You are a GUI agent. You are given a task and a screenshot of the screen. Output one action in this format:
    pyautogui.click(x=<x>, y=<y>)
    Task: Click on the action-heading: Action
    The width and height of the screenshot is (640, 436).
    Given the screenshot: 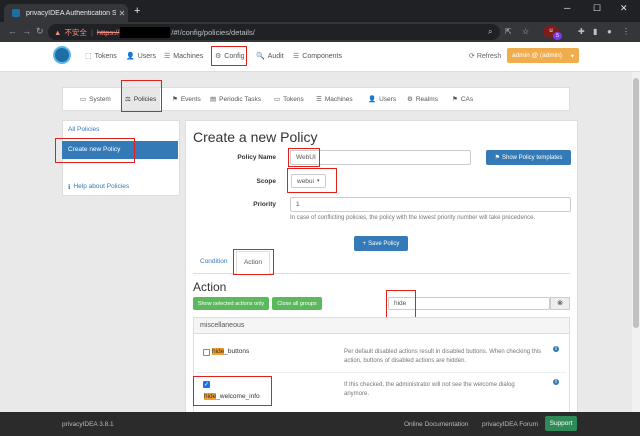 What is the action you would take?
    pyautogui.click(x=210, y=287)
    